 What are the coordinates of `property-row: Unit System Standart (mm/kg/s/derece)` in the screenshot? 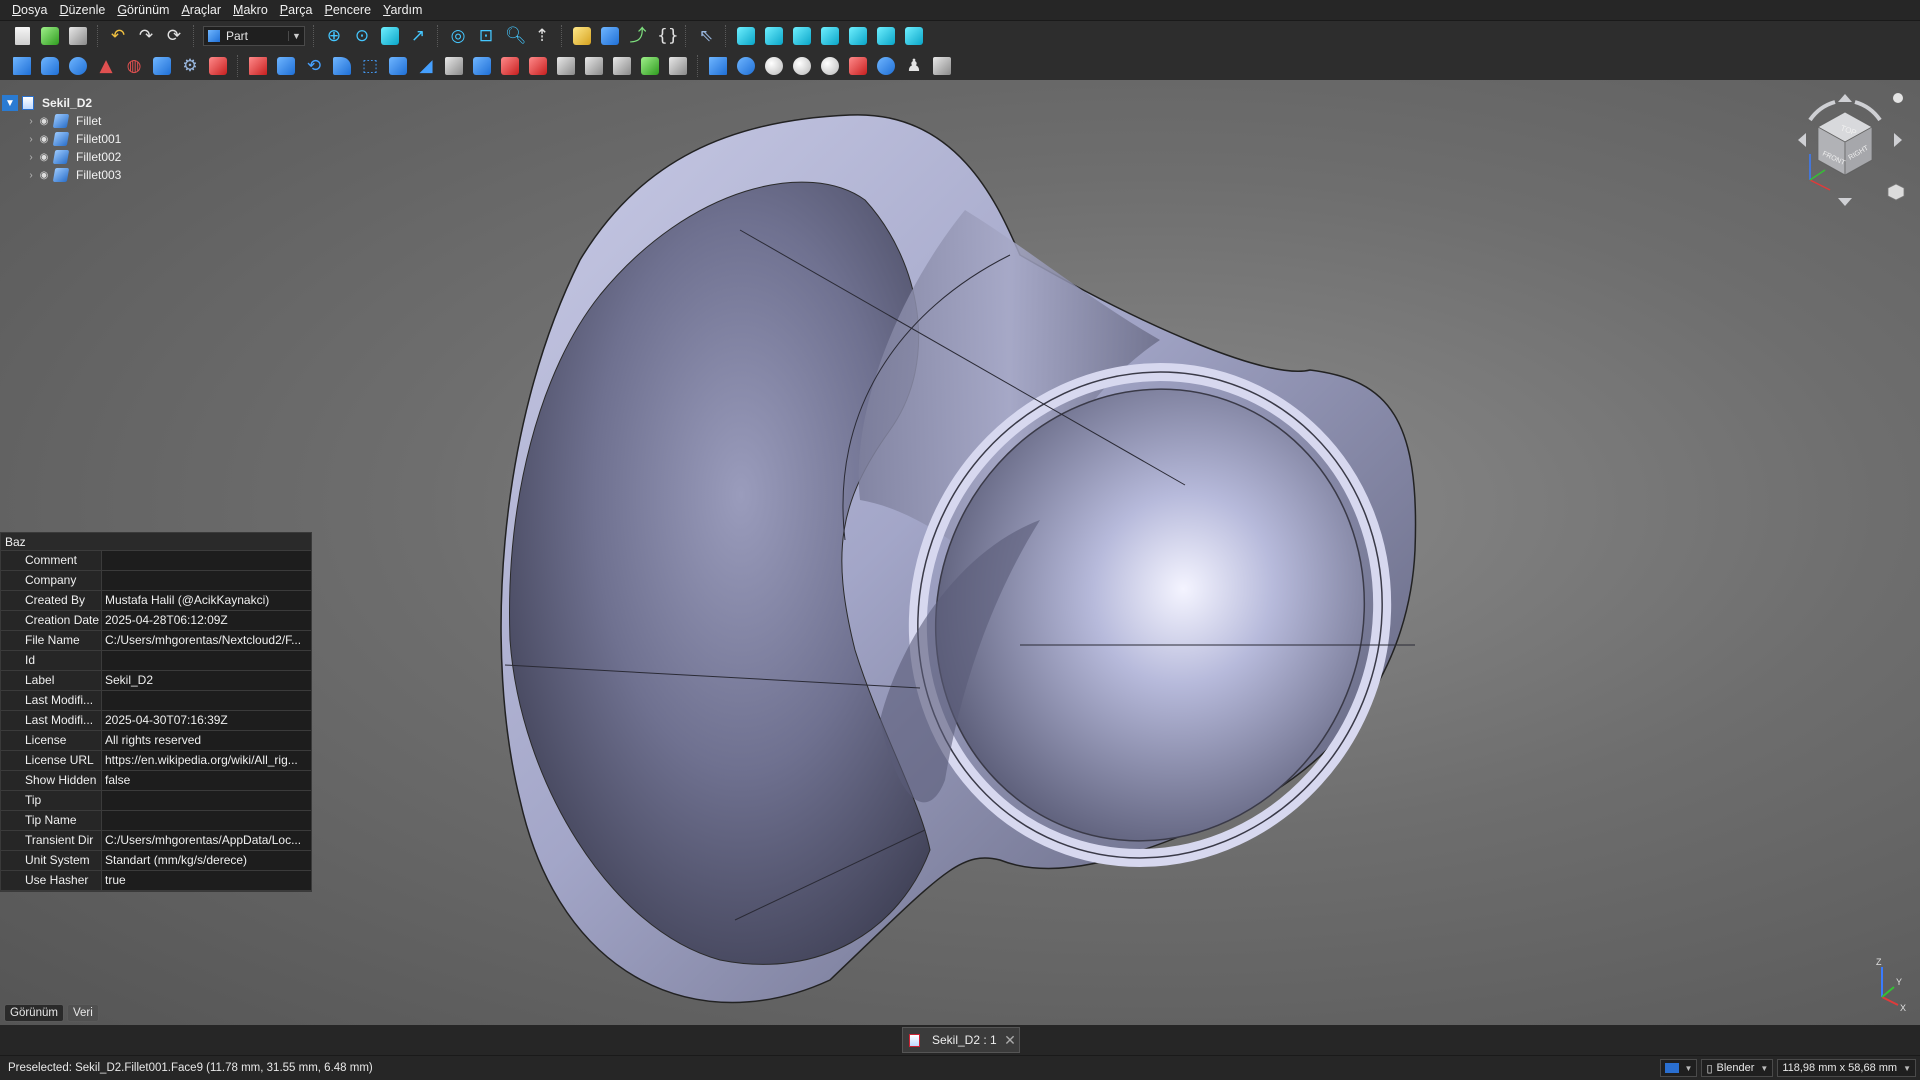 It's located at (156, 861).